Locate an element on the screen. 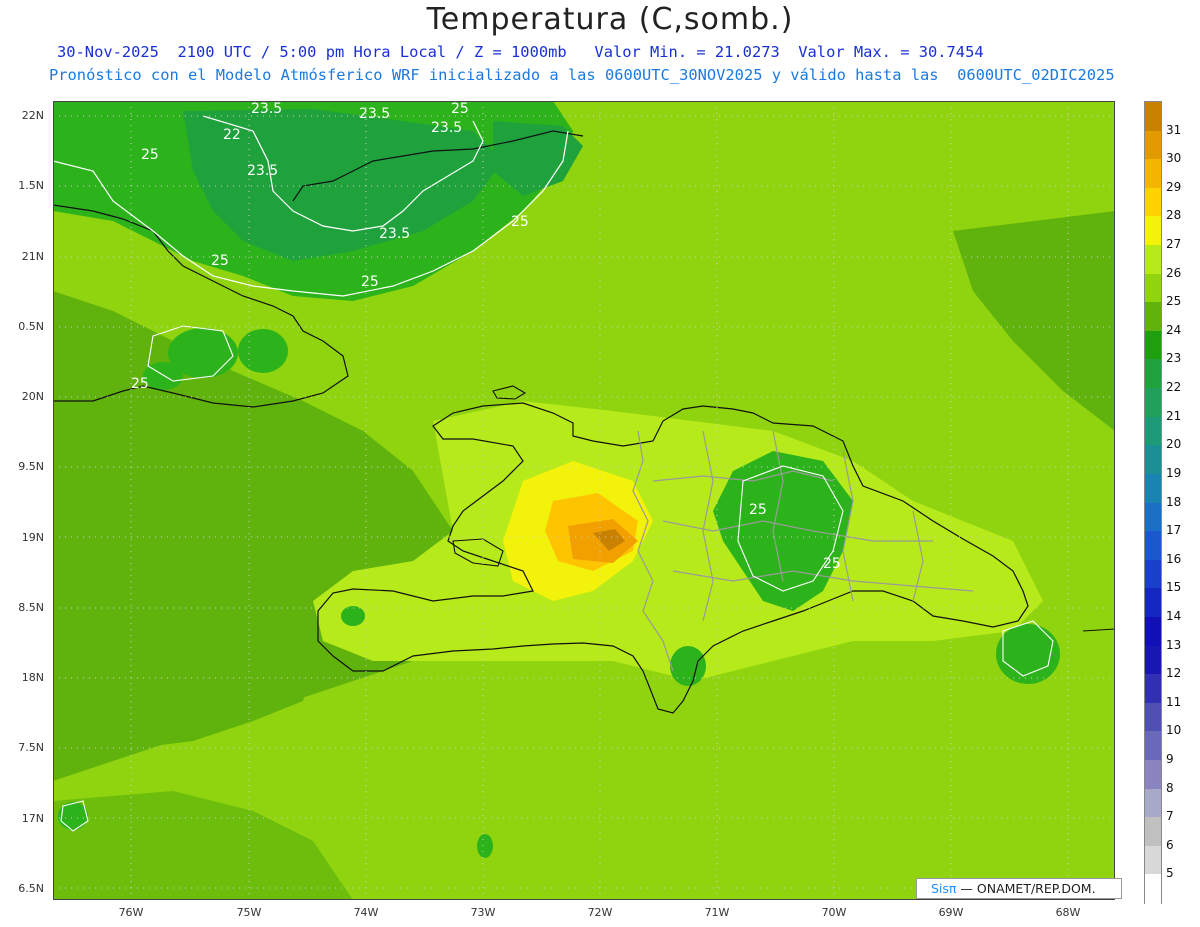  field-24-patch-e is located at coordinates (485, 846).